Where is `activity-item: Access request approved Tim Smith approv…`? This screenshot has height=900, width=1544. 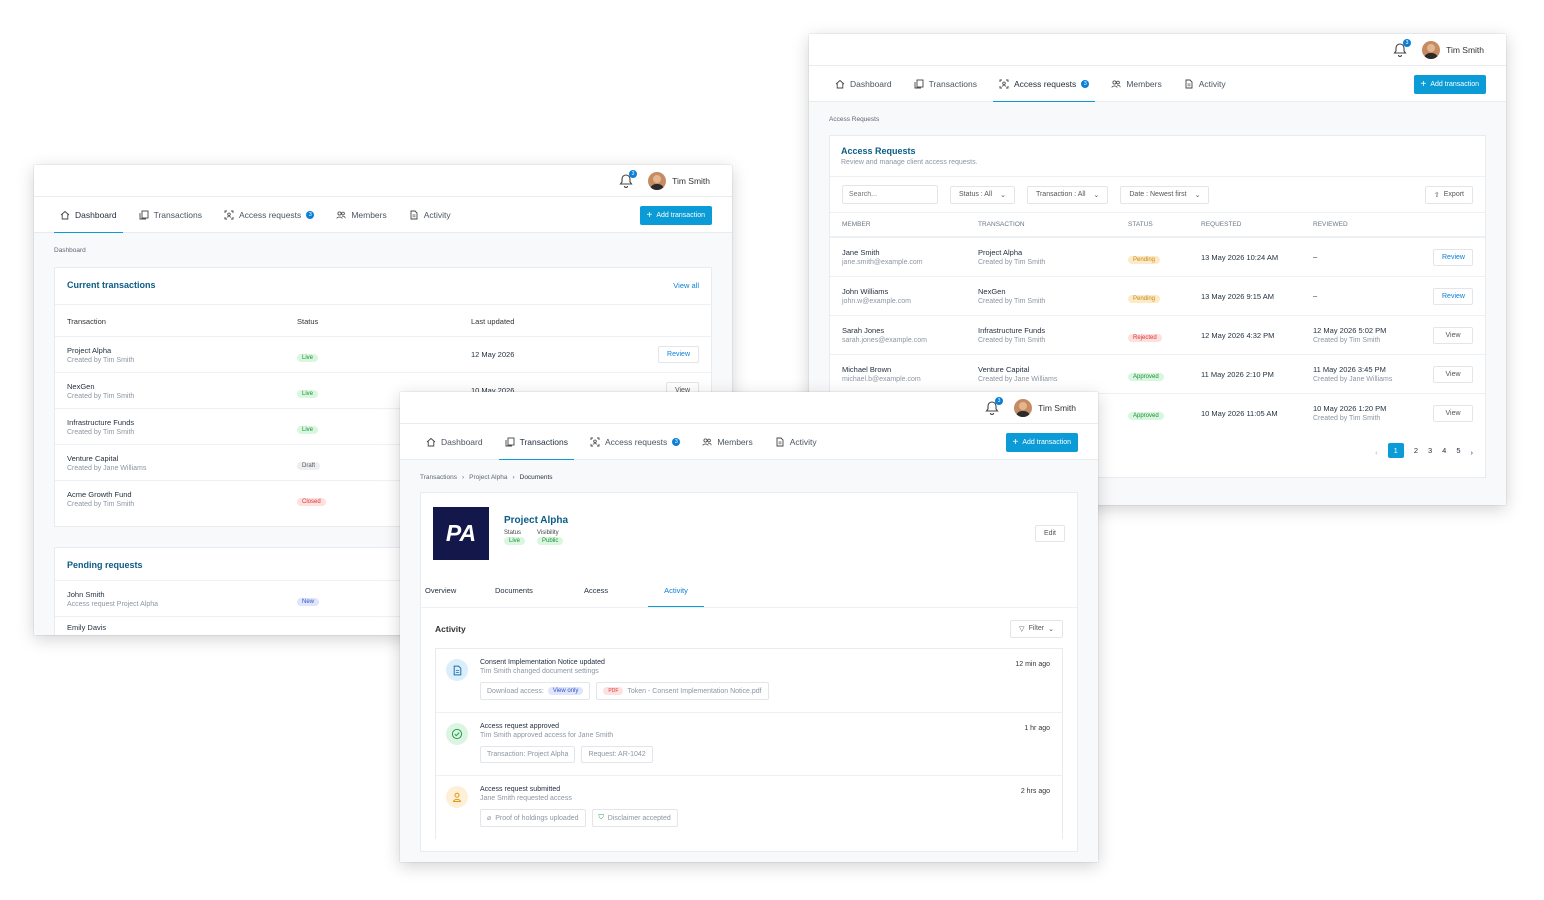
activity-item: Access request approved Tim Smith approv… is located at coordinates (749, 743).